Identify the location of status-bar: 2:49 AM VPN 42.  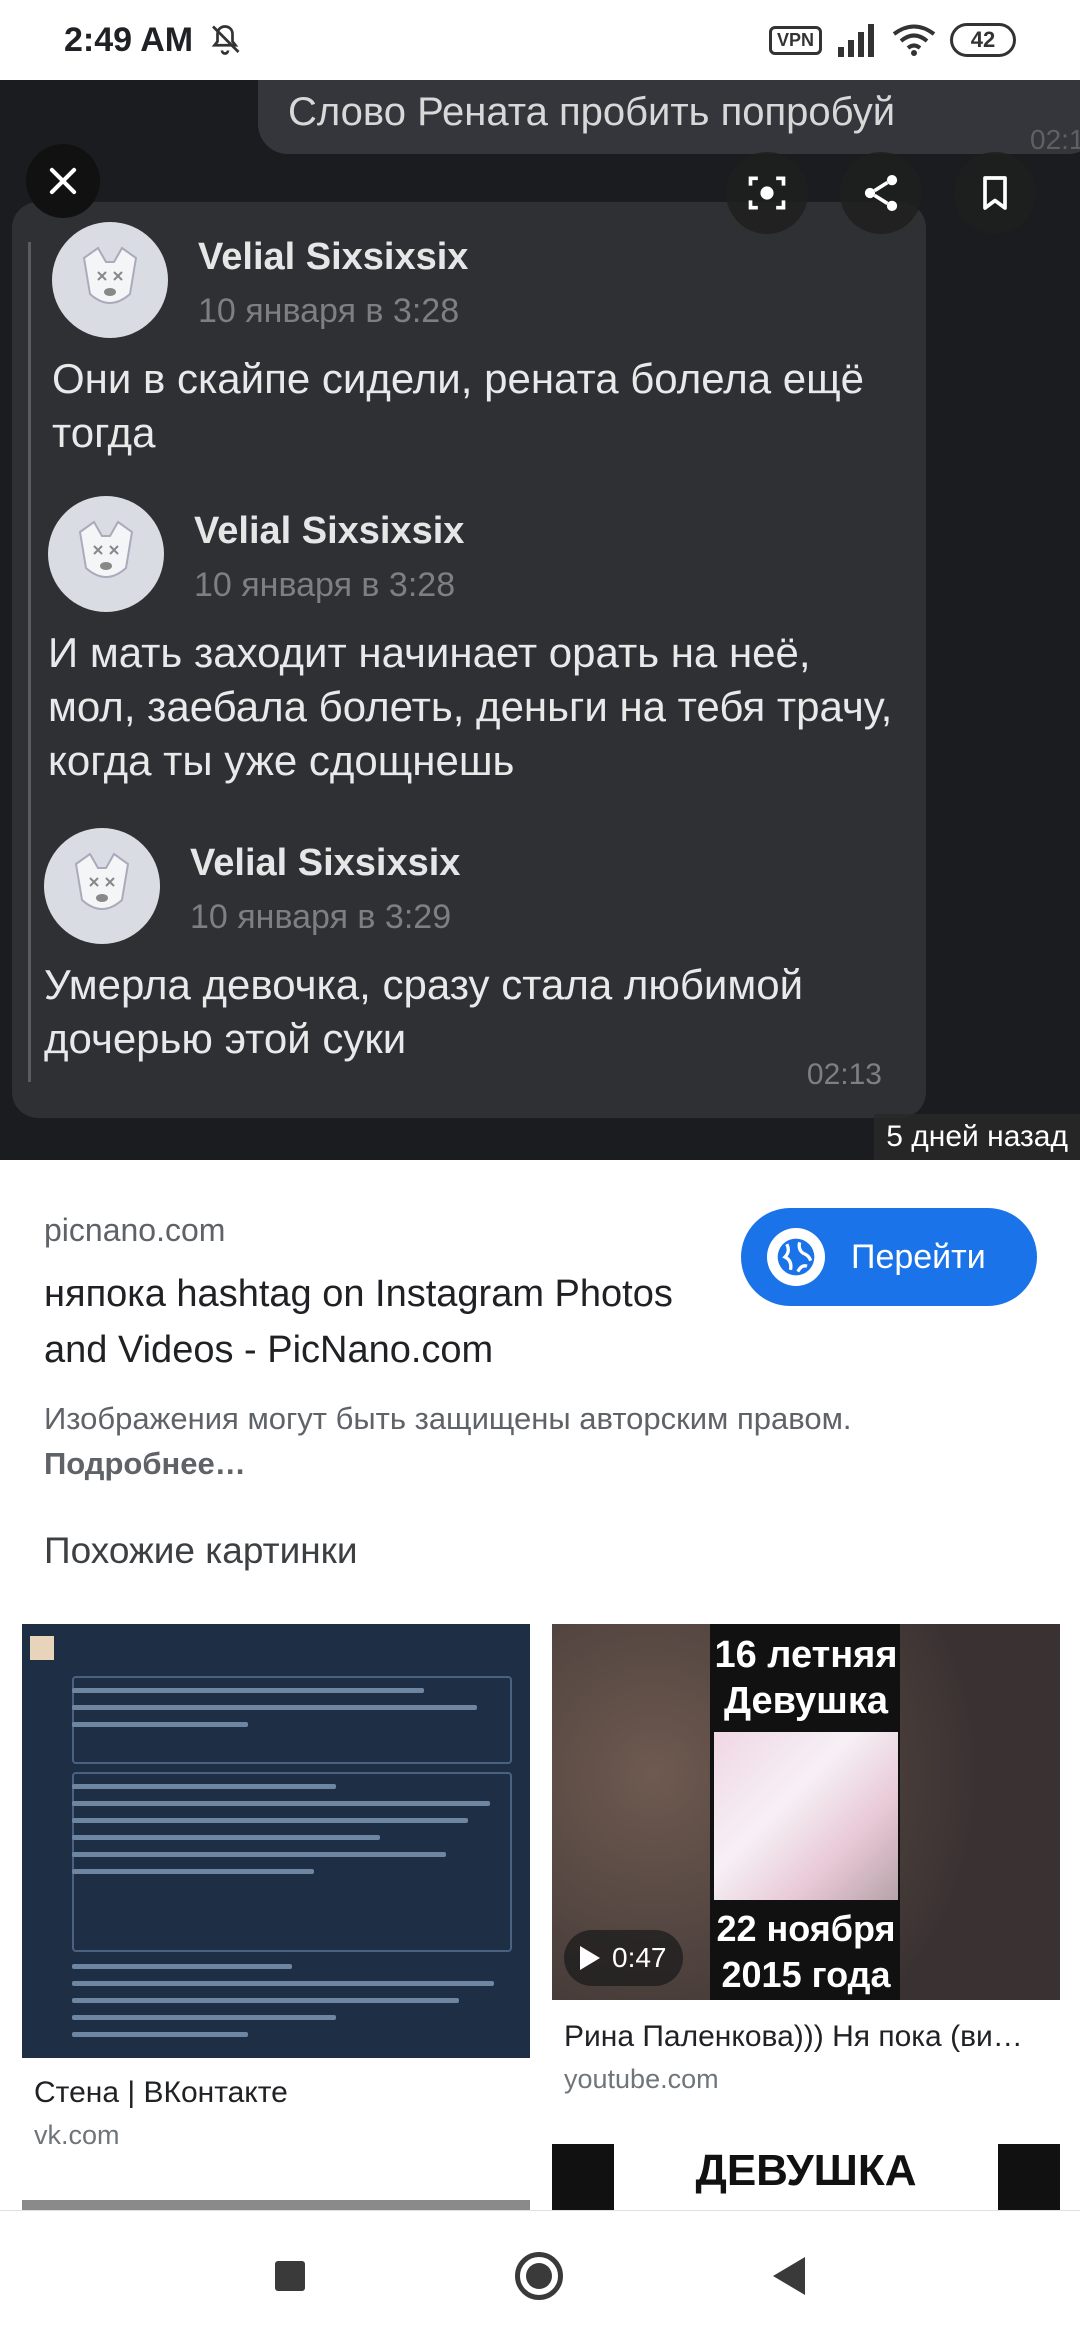
(540, 40).